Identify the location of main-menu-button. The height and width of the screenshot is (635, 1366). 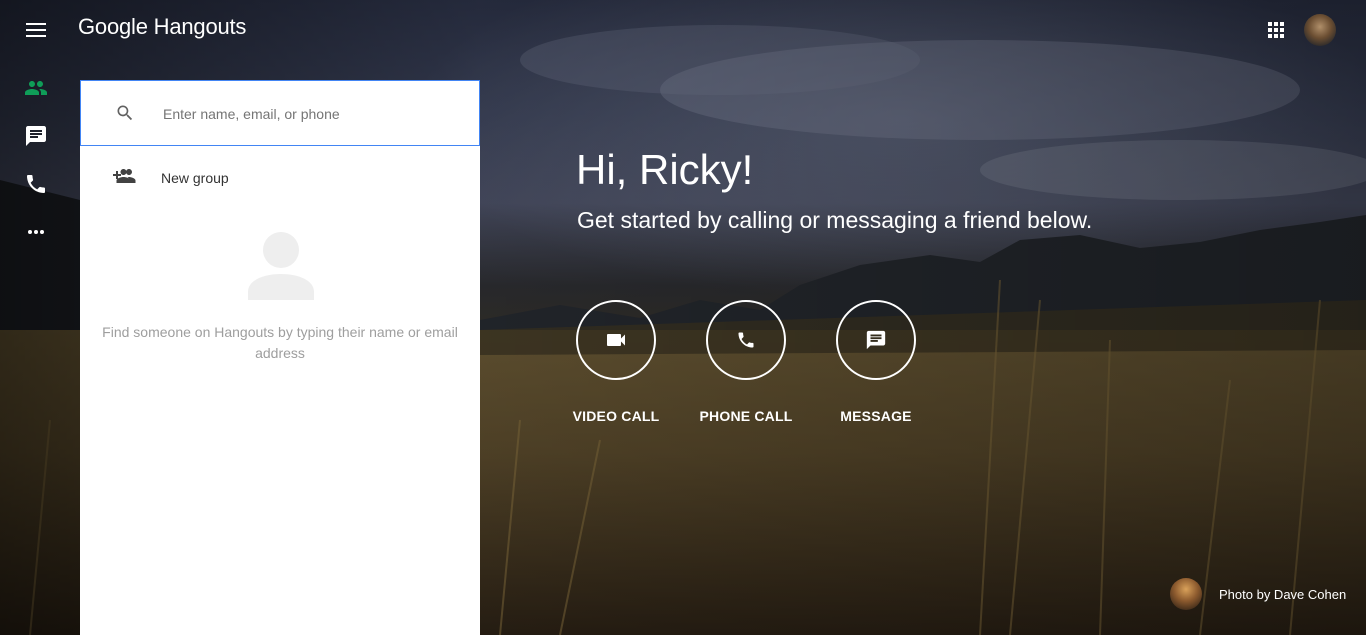
(36, 30).